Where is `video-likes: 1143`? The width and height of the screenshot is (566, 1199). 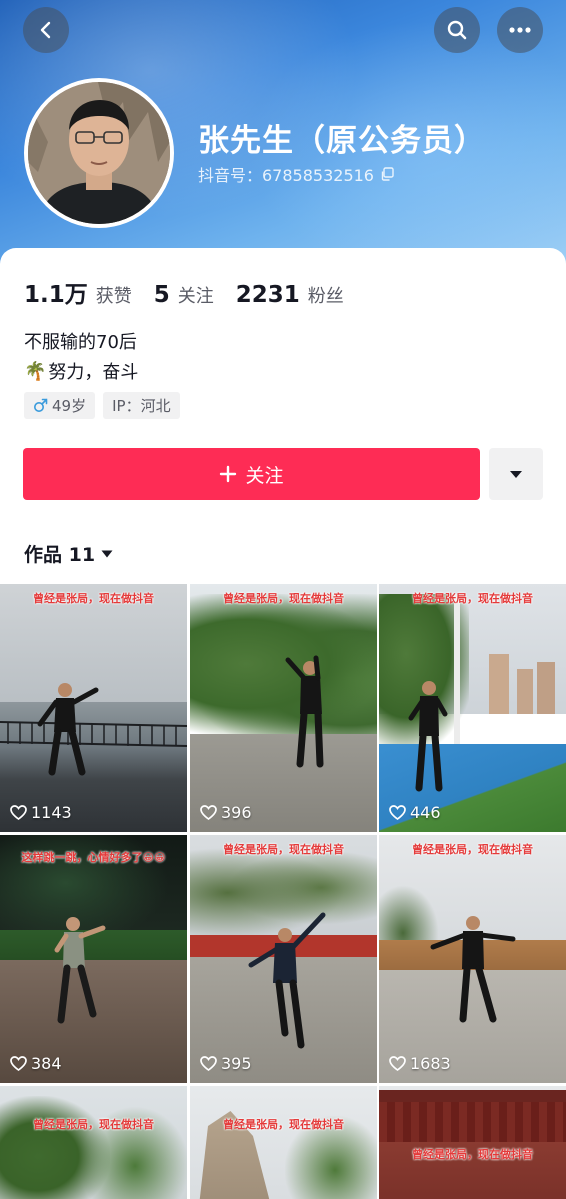 video-likes: 1143 is located at coordinates (41, 812).